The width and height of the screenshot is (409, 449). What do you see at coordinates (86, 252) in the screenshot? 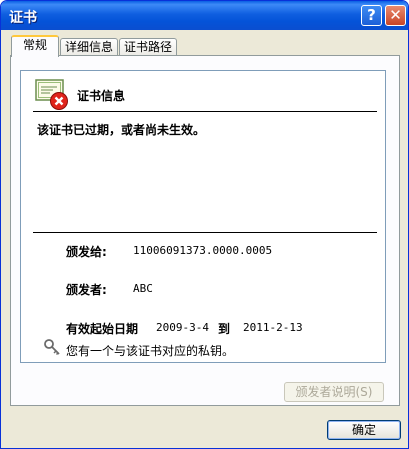
I see `issued-to-label: 颁发给:` at bounding box center [86, 252].